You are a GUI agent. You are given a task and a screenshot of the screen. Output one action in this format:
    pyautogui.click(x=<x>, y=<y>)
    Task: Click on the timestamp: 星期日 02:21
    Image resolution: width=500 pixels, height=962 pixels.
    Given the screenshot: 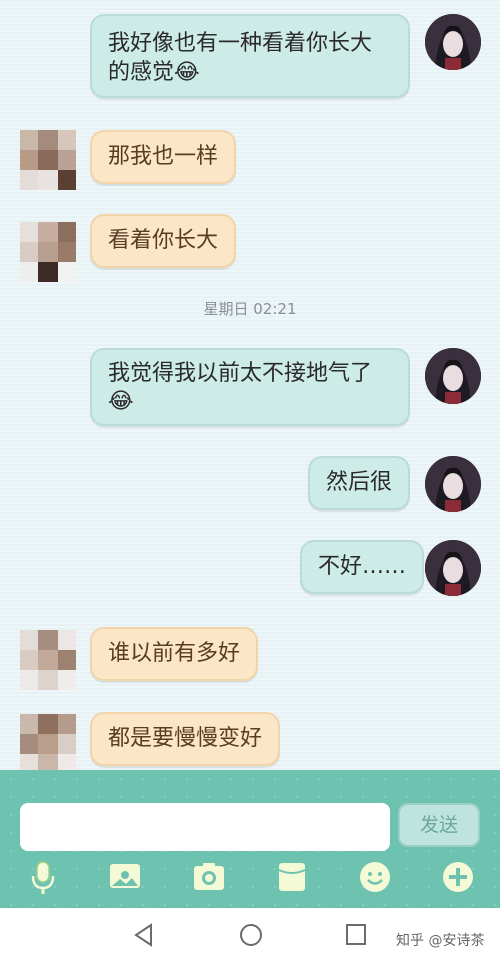 What is the action you would take?
    pyautogui.click(x=250, y=309)
    